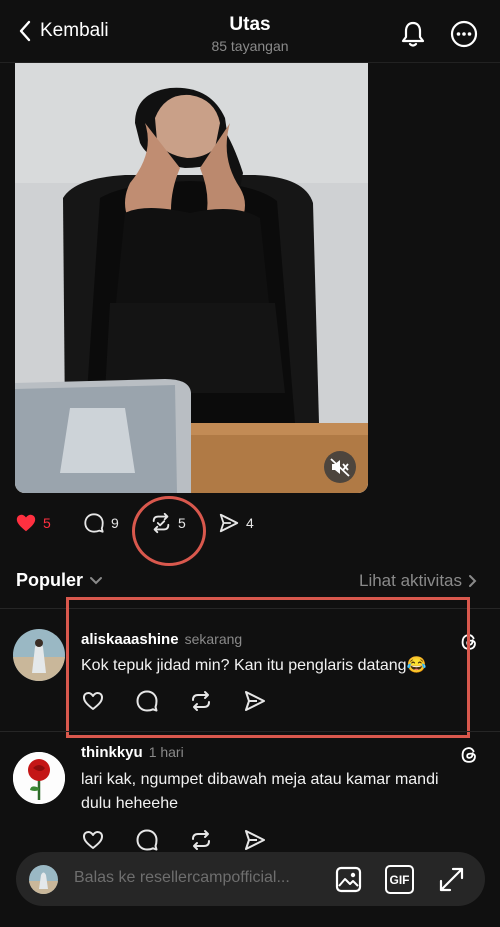 The height and width of the screenshot is (927, 500). I want to click on like-count: 5, so click(47, 523).